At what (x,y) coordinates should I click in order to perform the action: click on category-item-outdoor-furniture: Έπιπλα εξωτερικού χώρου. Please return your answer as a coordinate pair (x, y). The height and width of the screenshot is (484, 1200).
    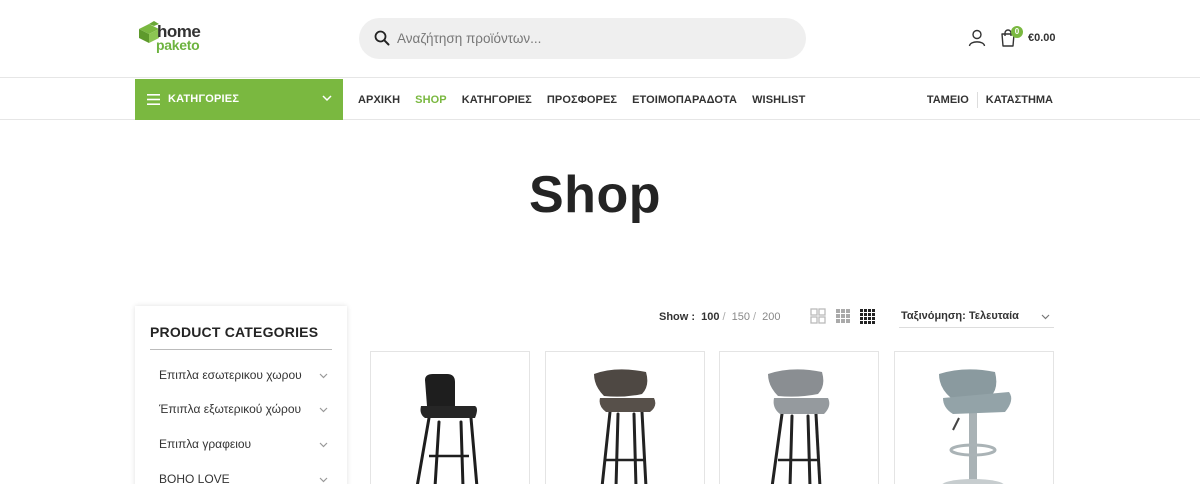
    Looking at the image, I should click on (245, 412).